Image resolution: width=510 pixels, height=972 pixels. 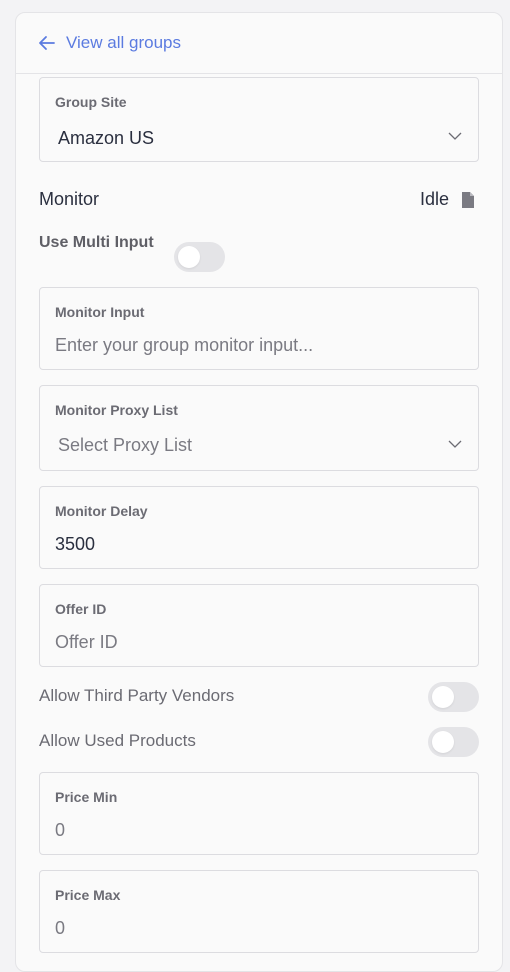 I want to click on proxy-list-select: Monitor Proxy List Select Proxy List, so click(x=259, y=428).